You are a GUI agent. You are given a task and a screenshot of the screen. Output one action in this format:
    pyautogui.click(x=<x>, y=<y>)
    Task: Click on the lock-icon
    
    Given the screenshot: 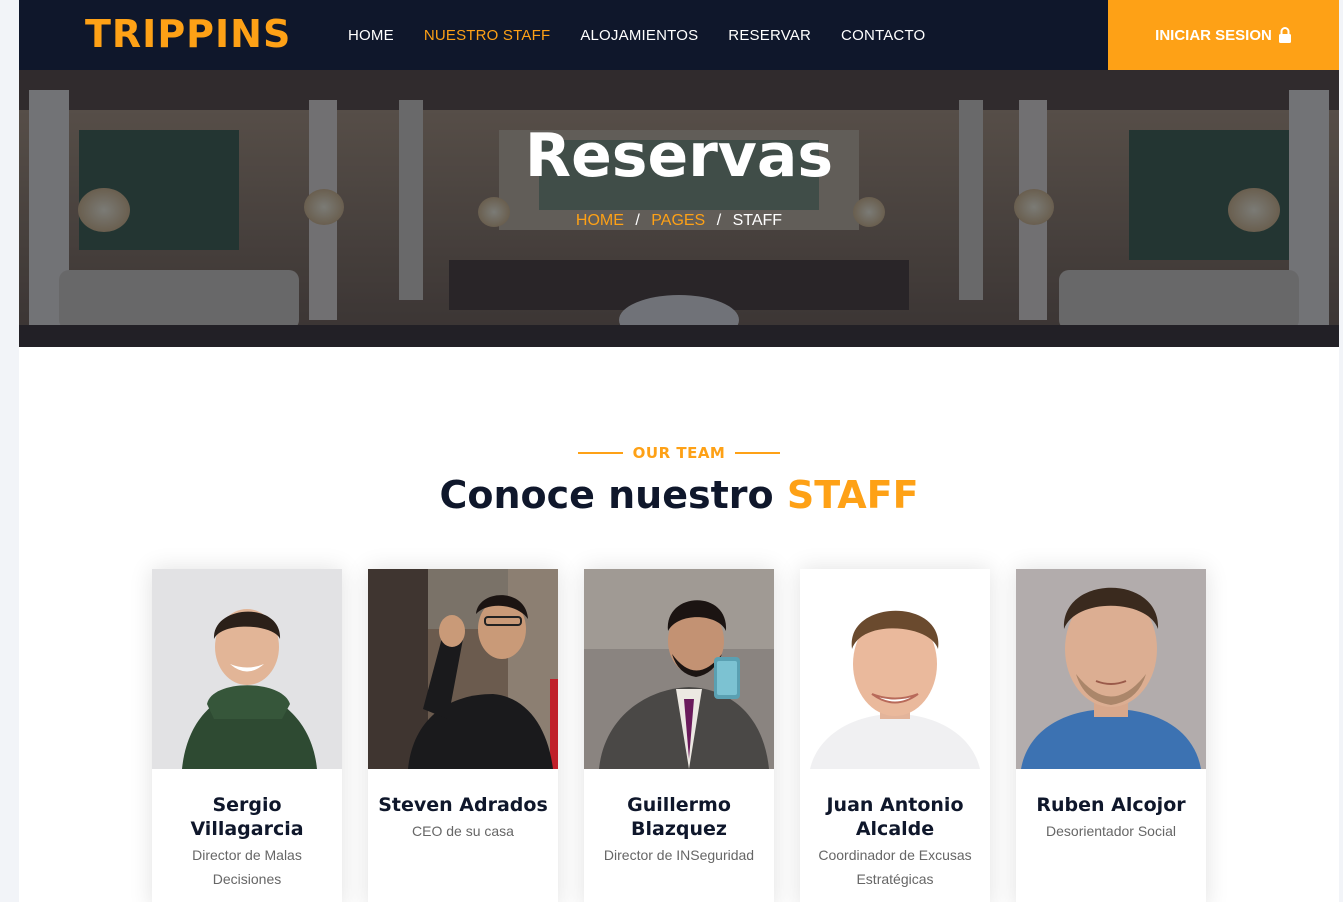 What is the action you would take?
    pyautogui.click(x=1285, y=35)
    